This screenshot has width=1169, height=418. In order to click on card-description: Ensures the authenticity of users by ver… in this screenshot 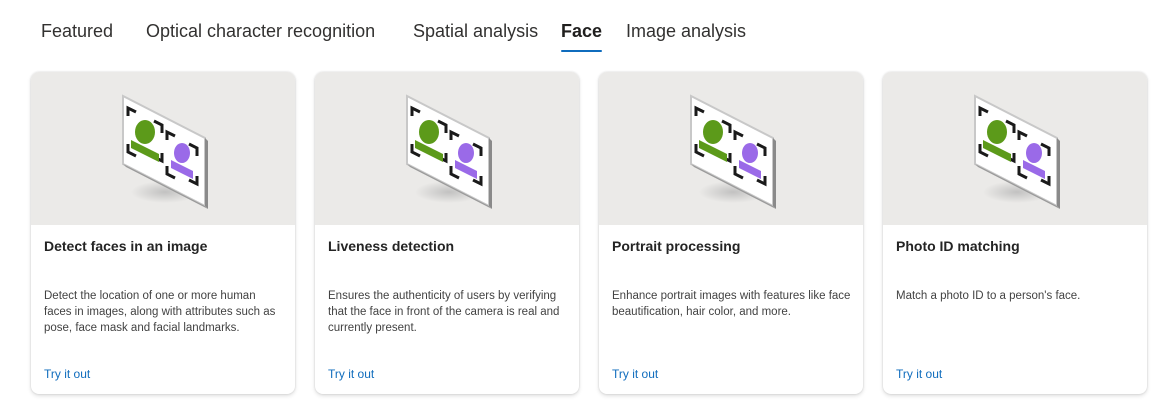, I will do `click(444, 312)`.